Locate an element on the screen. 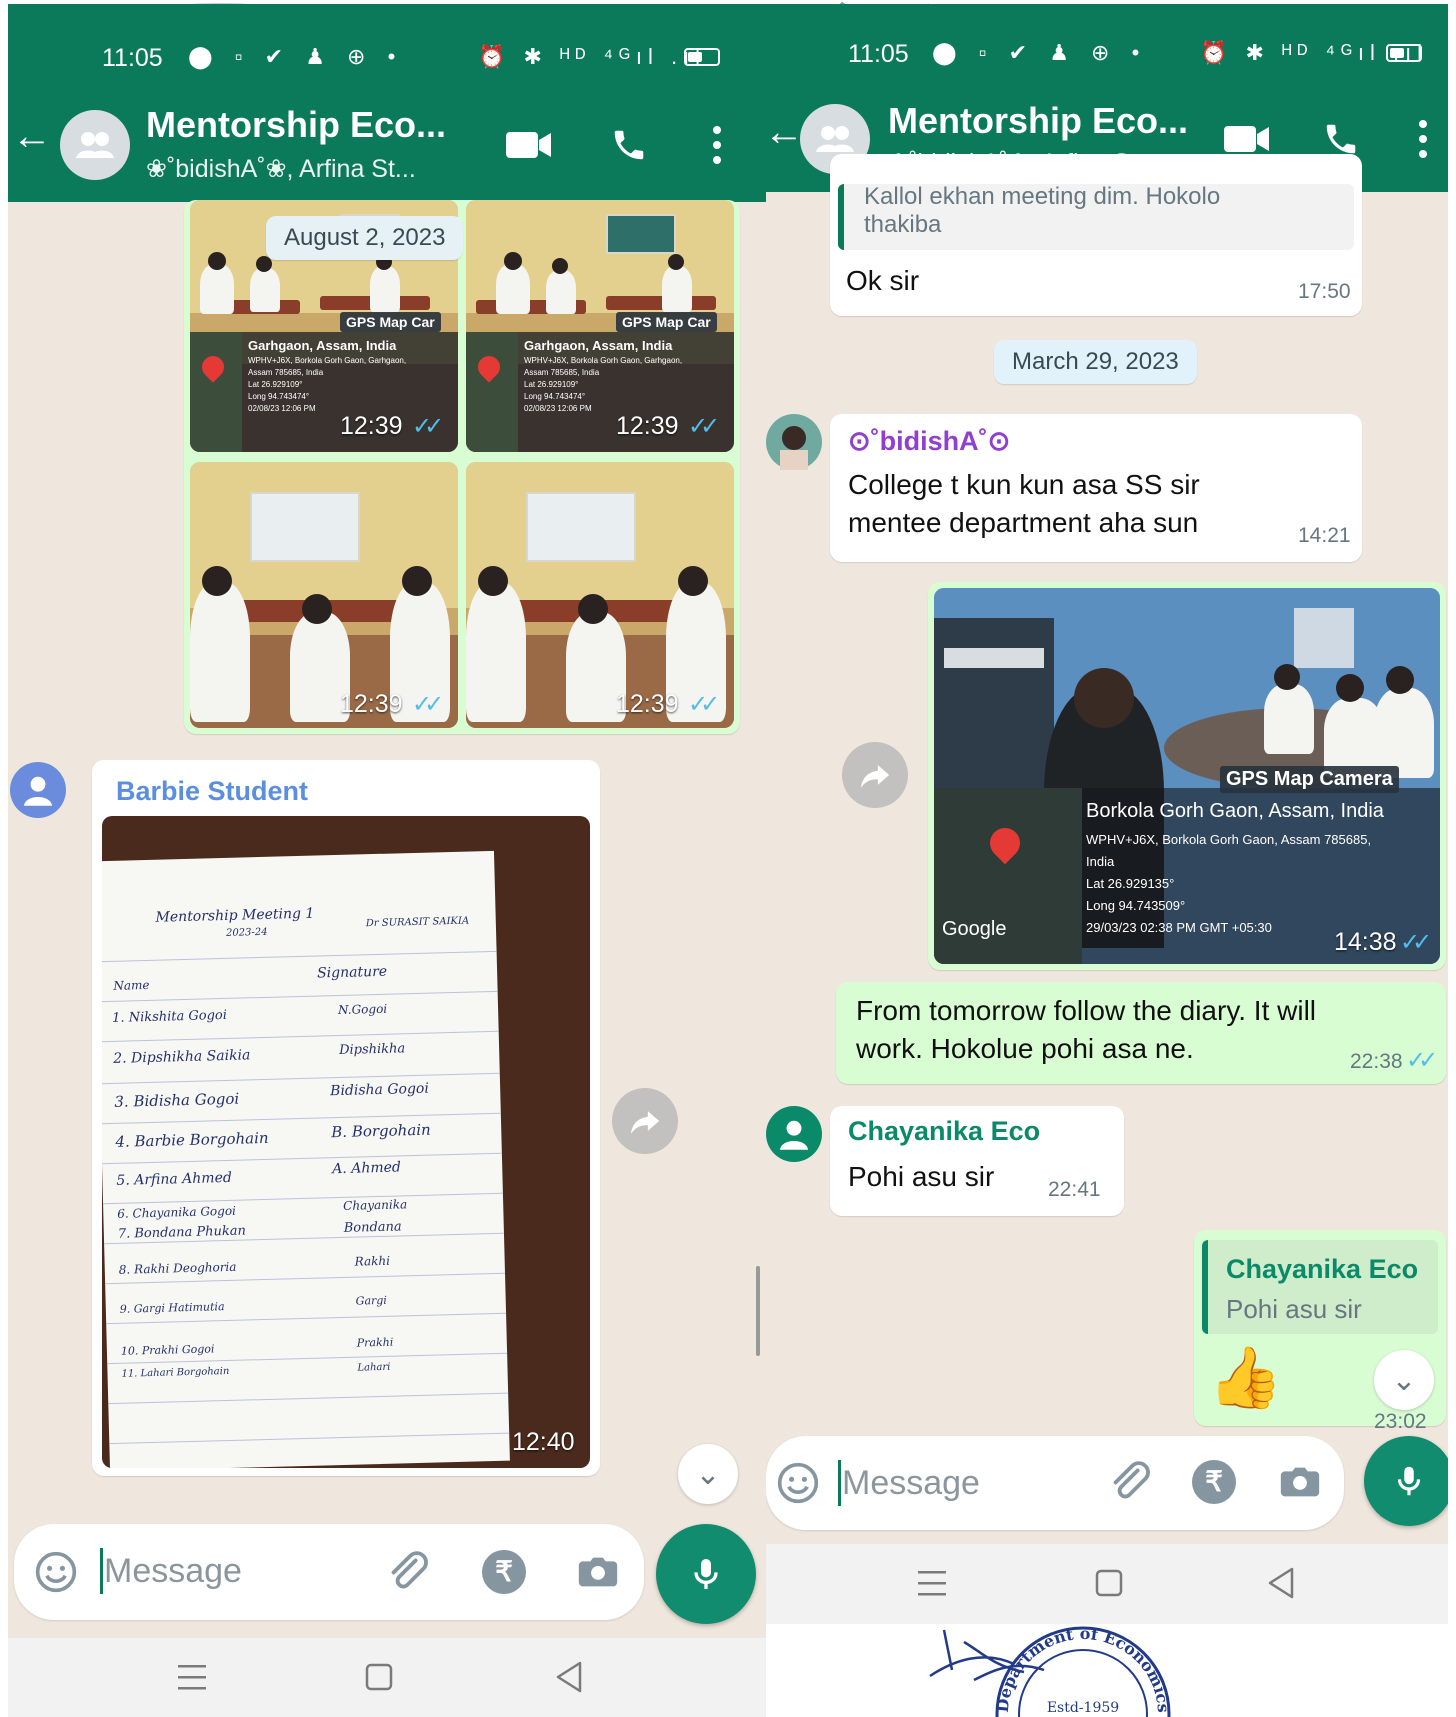 This screenshot has height=1717, width=1456. battery-icon is located at coordinates (702, 57).